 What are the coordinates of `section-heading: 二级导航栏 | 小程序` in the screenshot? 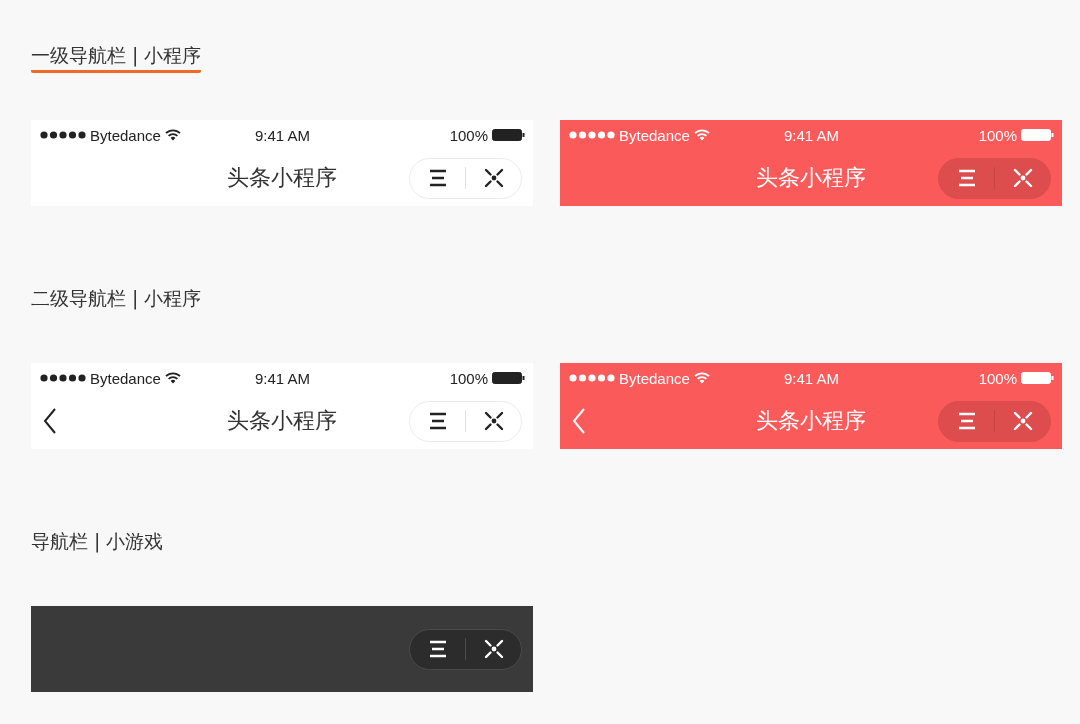 It's located at (116, 299).